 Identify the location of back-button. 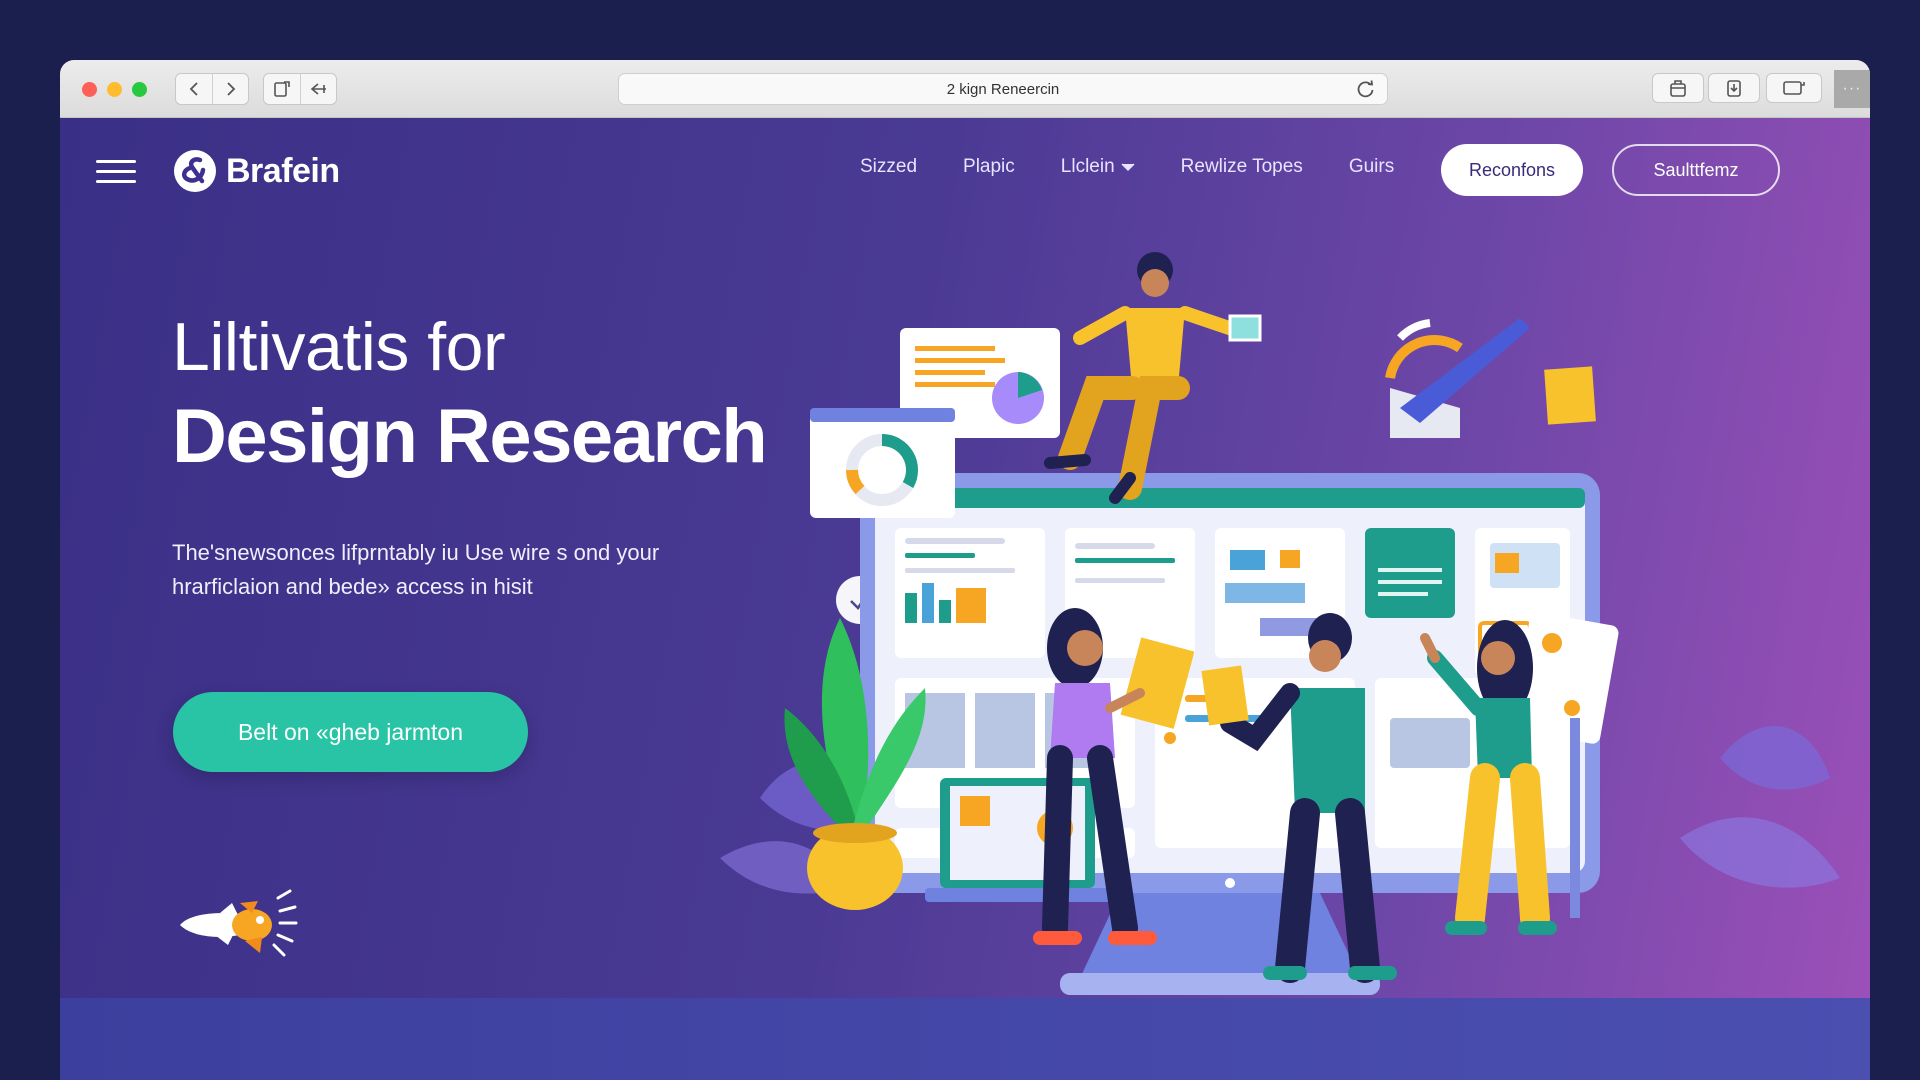
(194, 89).